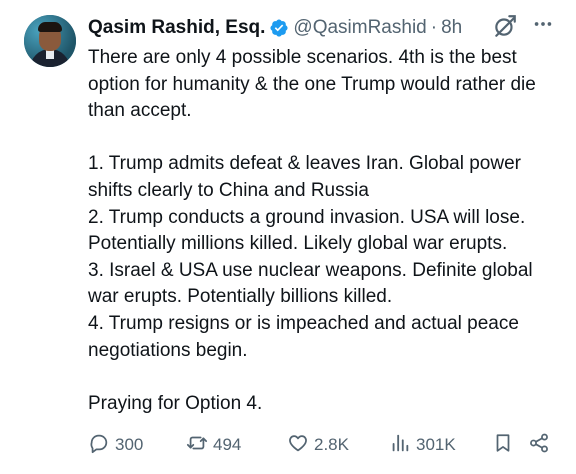  I want to click on more-icon, so click(543, 26).